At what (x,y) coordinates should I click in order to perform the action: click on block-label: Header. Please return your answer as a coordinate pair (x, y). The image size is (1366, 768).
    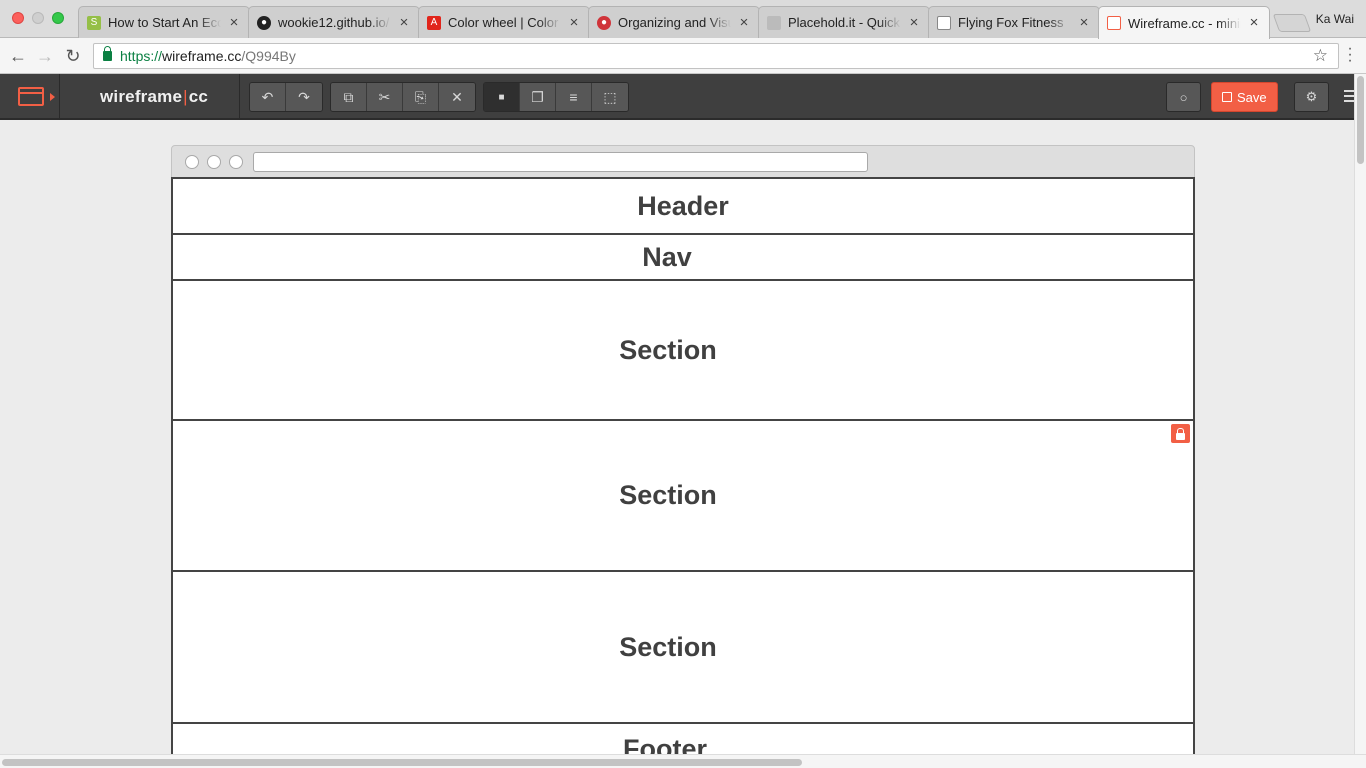
    Looking at the image, I should click on (683, 205).